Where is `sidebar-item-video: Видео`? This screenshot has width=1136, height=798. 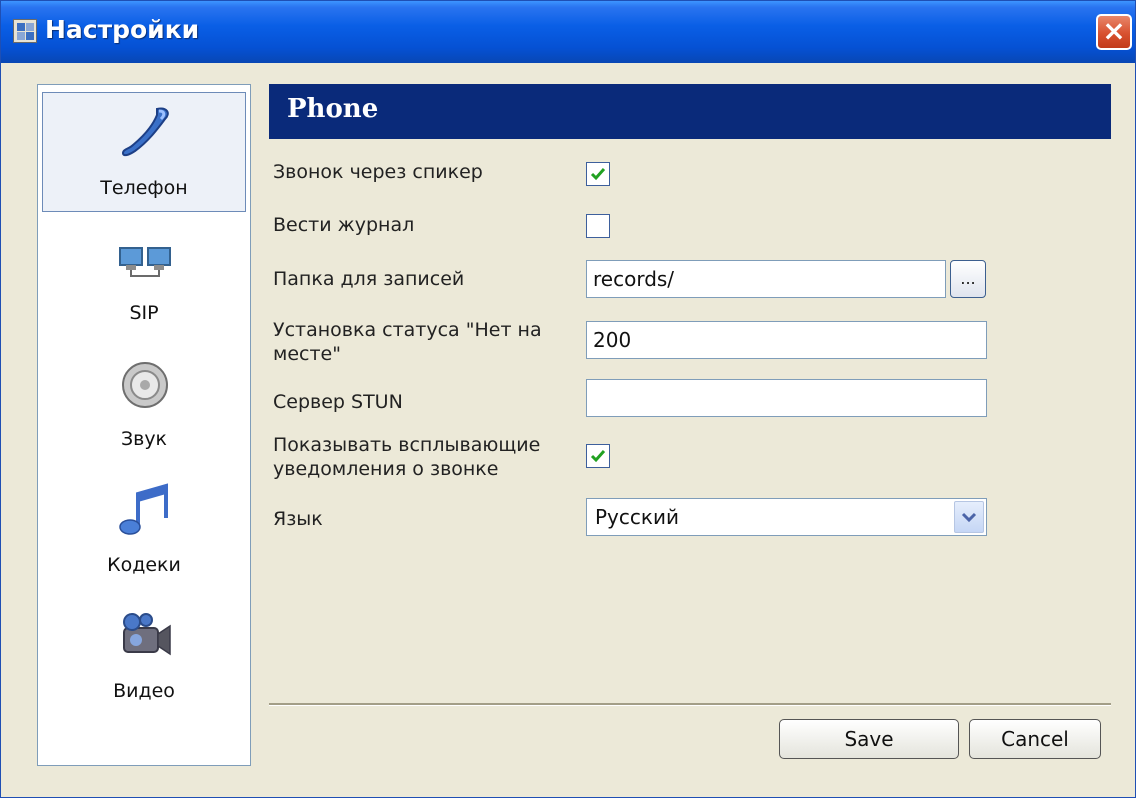 sidebar-item-video: Видео is located at coordinates (144, 656).